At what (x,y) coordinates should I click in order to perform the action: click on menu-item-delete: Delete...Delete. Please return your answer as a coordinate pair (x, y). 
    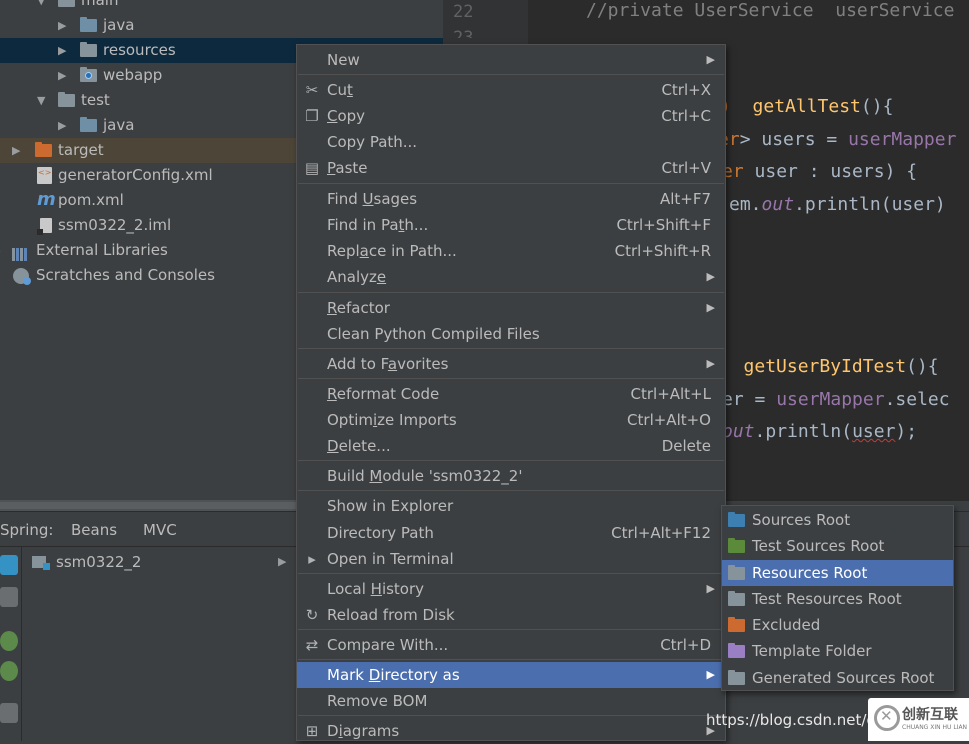
    Looking at the image, I should click on (511, 446).